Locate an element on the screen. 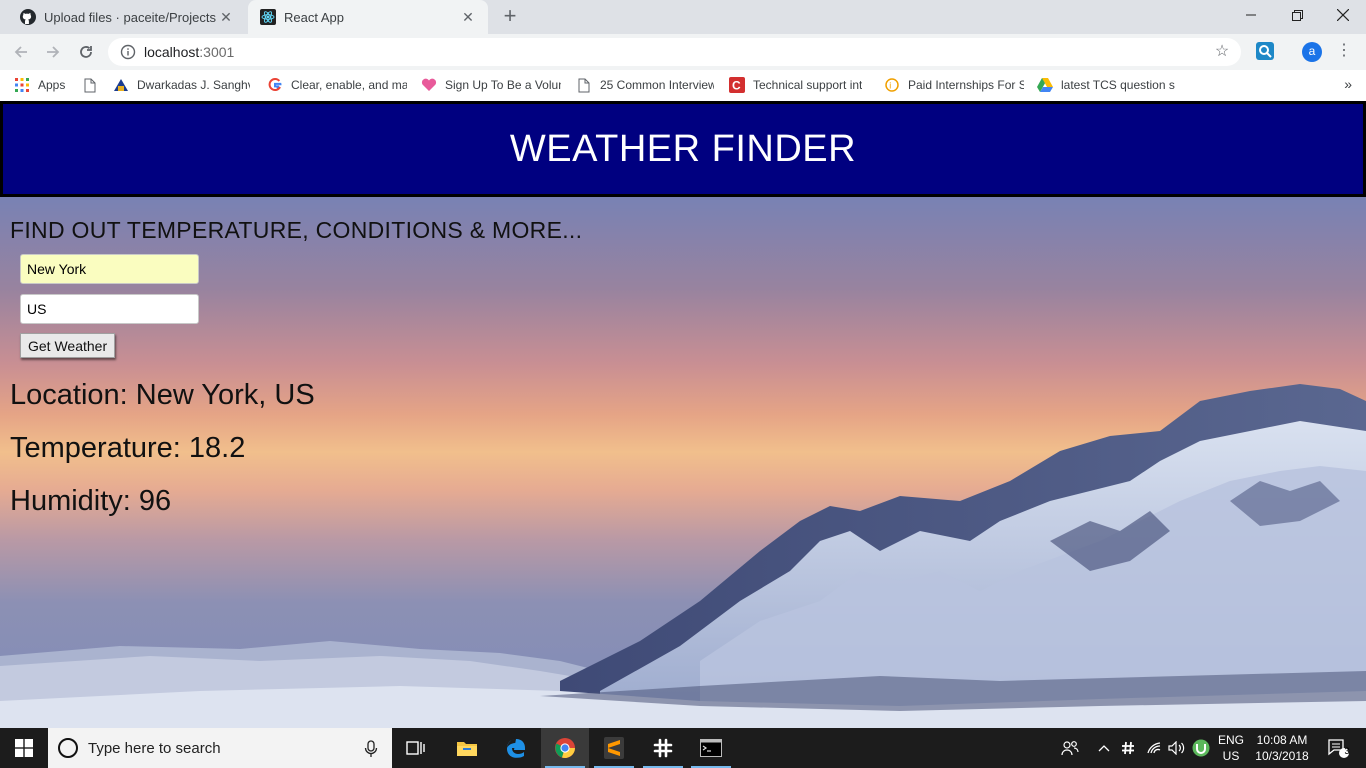  bookmark-star-icon: ☆ is located at coordinates (1222, 52).